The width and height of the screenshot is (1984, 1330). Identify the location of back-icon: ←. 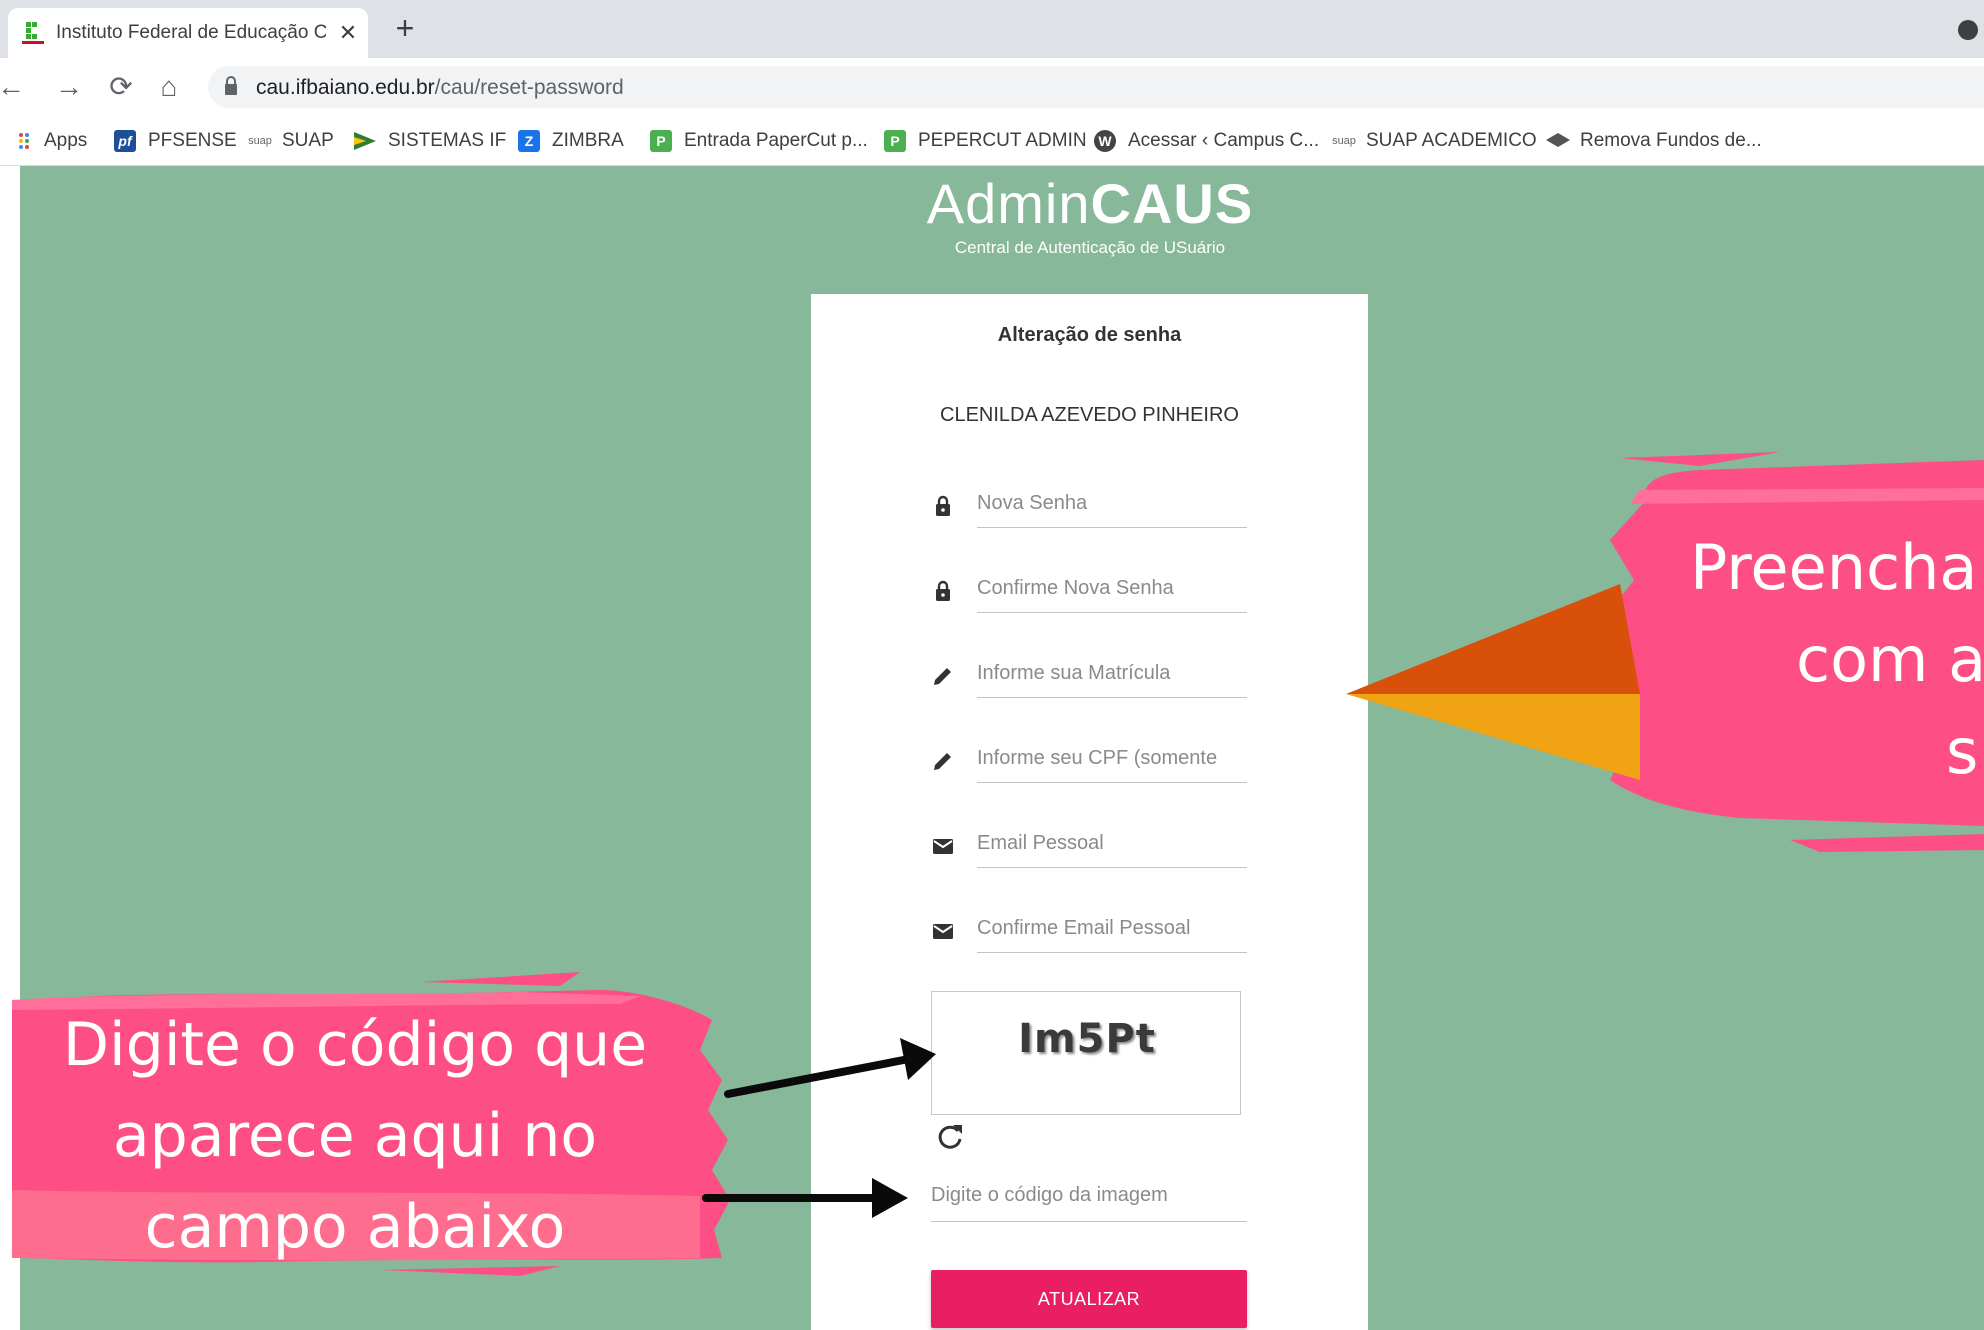
(14, 87).